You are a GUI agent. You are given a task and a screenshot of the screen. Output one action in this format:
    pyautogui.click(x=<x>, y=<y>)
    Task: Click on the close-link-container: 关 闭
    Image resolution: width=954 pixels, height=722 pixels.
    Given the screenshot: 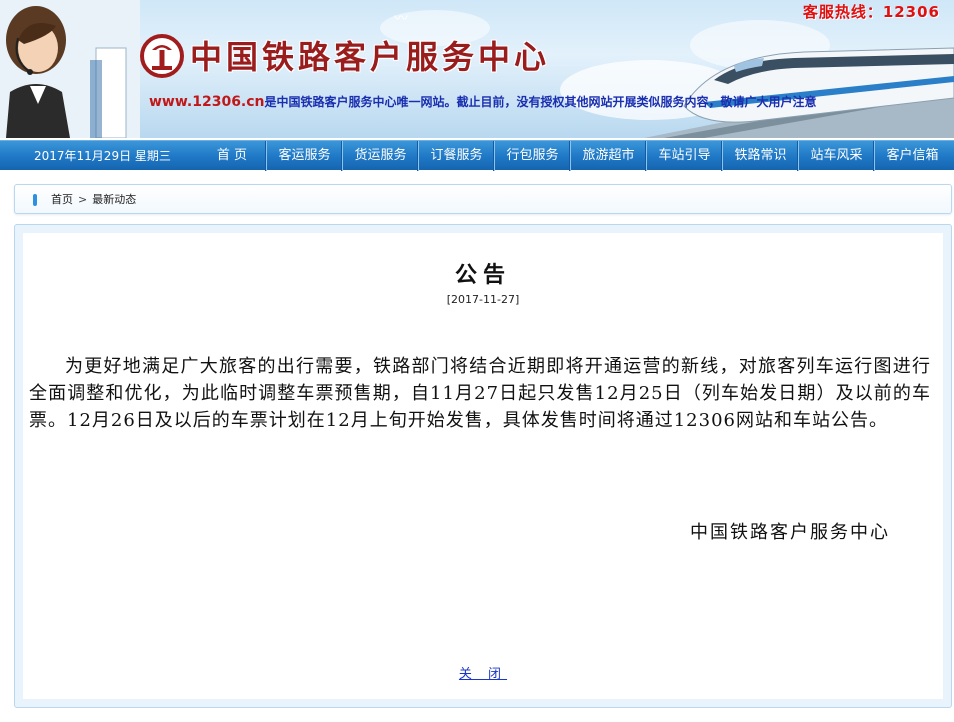 What is the action you would take?
    pyautogui.click(x=483, y=672)
    